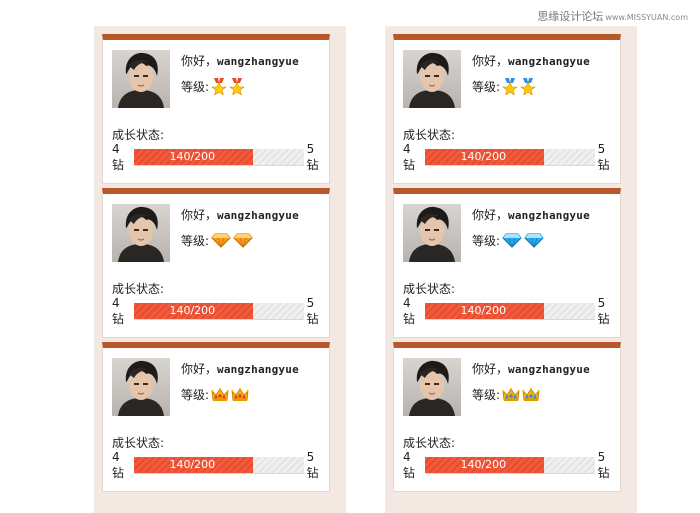 The width and height of the screenshot is (700, 513). Describe the element at coordinates (646, 17) in the screenshot. I see `watermark-site: www.MISSYUAN.com` at that location.